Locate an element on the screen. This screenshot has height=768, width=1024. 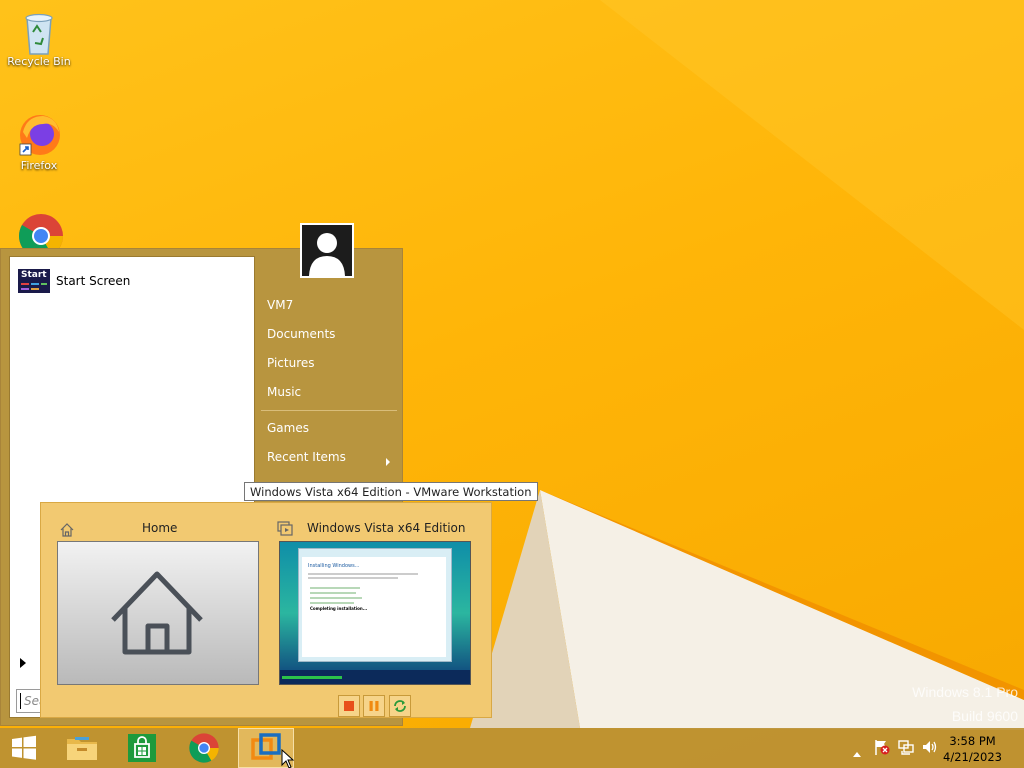
network-button is located at coordinates (906, 749).